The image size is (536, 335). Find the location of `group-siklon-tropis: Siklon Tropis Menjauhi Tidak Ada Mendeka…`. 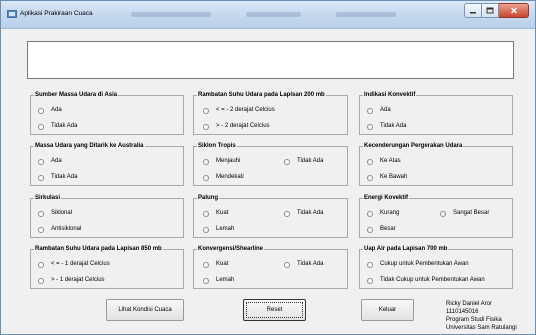

group-siklon-tropis: Siklon Tropis Menjauhi Tidak Ada Mendeka… is located at coordinates (270, 164).